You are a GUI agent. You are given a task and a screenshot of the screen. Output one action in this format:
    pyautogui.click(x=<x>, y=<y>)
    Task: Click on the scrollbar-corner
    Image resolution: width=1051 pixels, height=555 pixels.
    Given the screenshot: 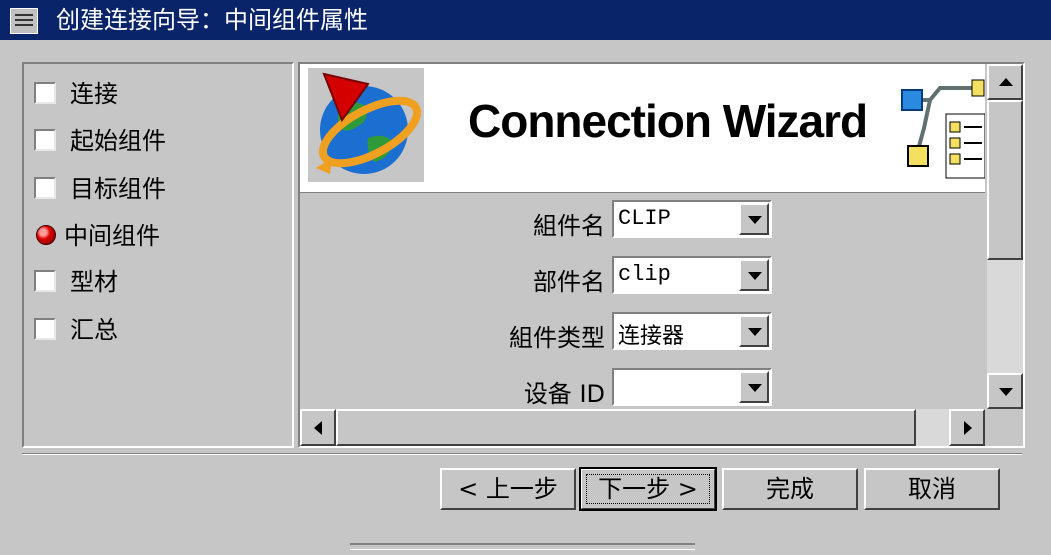 What is the action you would take?
    pyautogui.click(x=1003, y=427)
    